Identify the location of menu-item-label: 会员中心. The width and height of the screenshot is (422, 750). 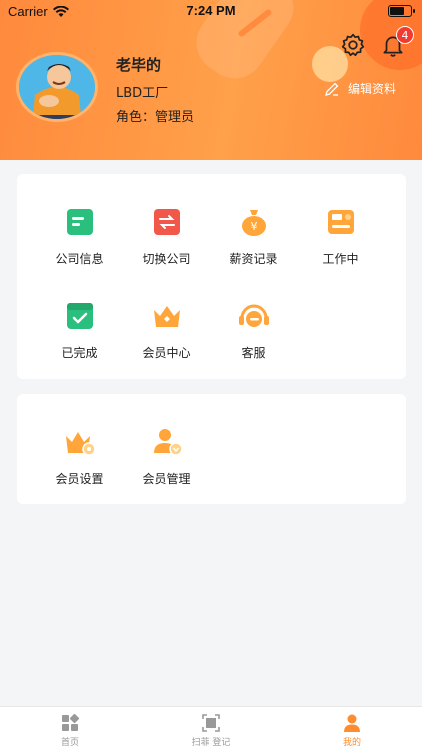
(166, 353).